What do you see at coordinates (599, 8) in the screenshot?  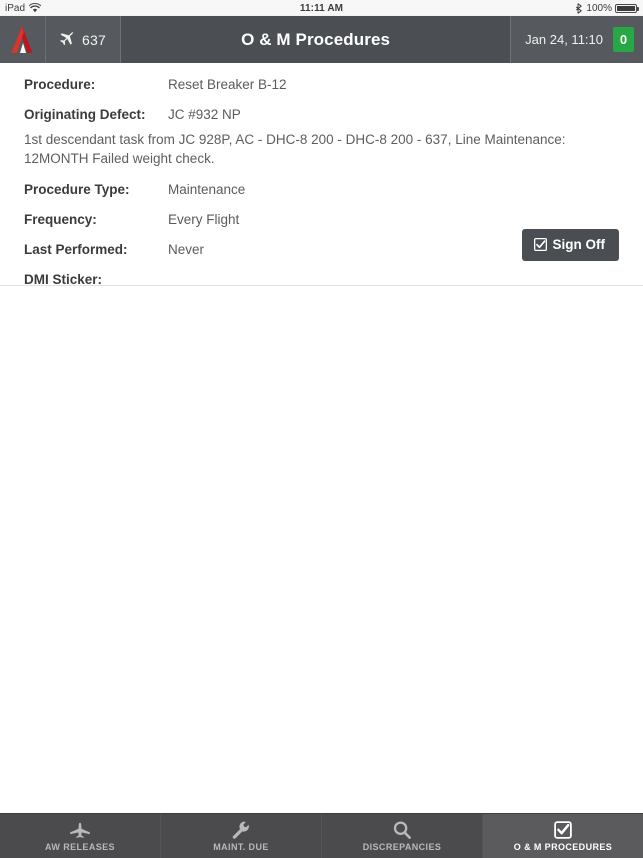 I see `battery-percent-label: 100%` at bounding box center [599, 8].